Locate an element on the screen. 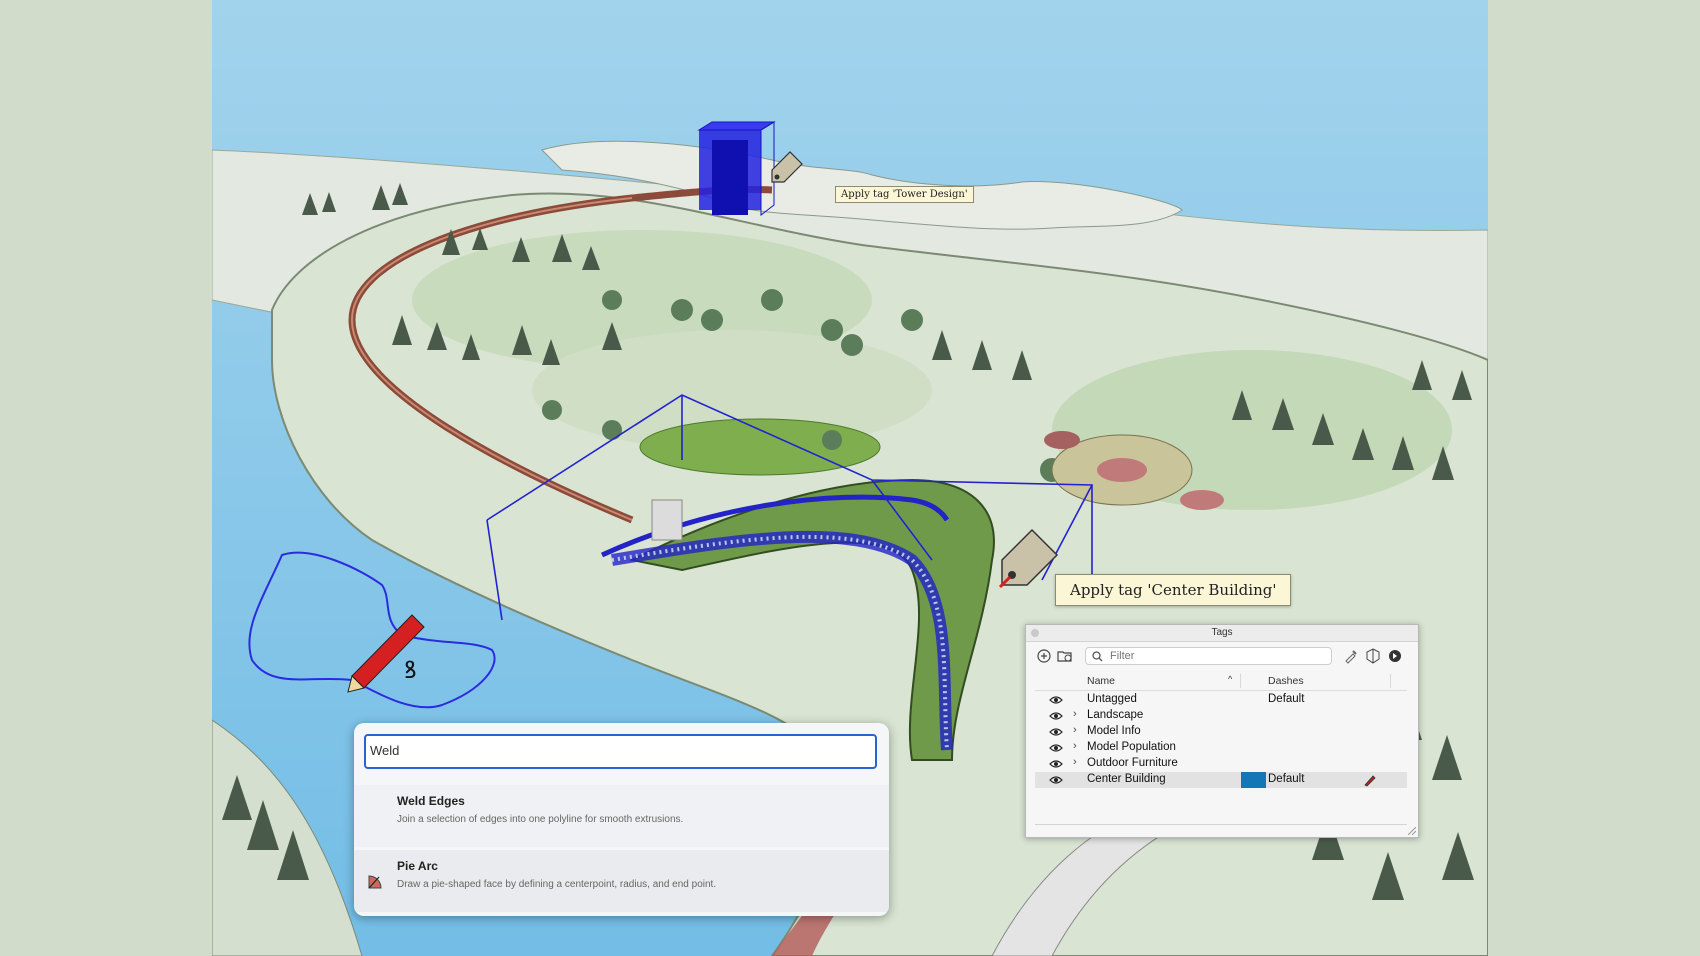 The image size is (1700, 956). eyedropper-icon is located at coordinates (1351, 656).